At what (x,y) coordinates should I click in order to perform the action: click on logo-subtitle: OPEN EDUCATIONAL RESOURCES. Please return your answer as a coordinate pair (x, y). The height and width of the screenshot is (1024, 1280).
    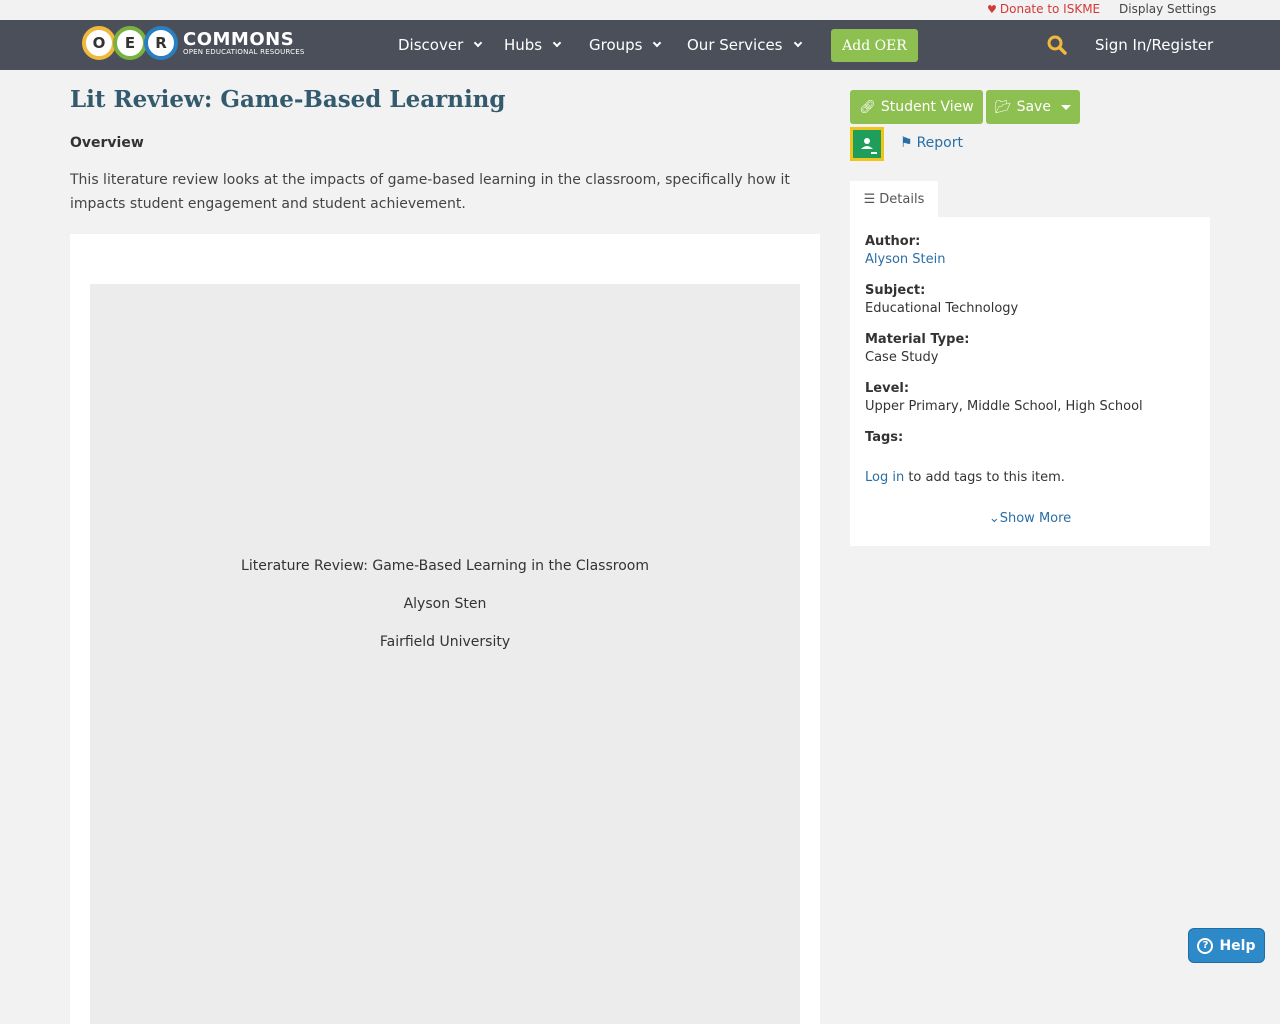
    Looking at the image, I should click on (244, 51).